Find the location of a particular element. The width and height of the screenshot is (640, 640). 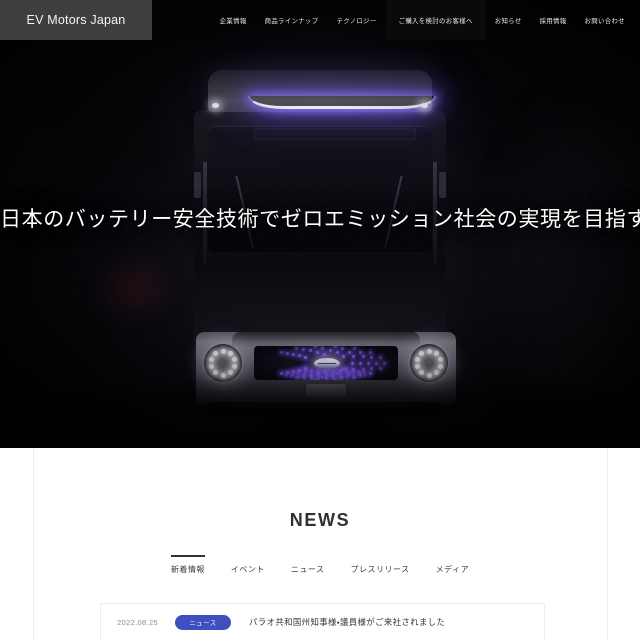

news-item-title: パラオ共和国州知事様・議員様がご来社されました is located at coordinates (347, 622).